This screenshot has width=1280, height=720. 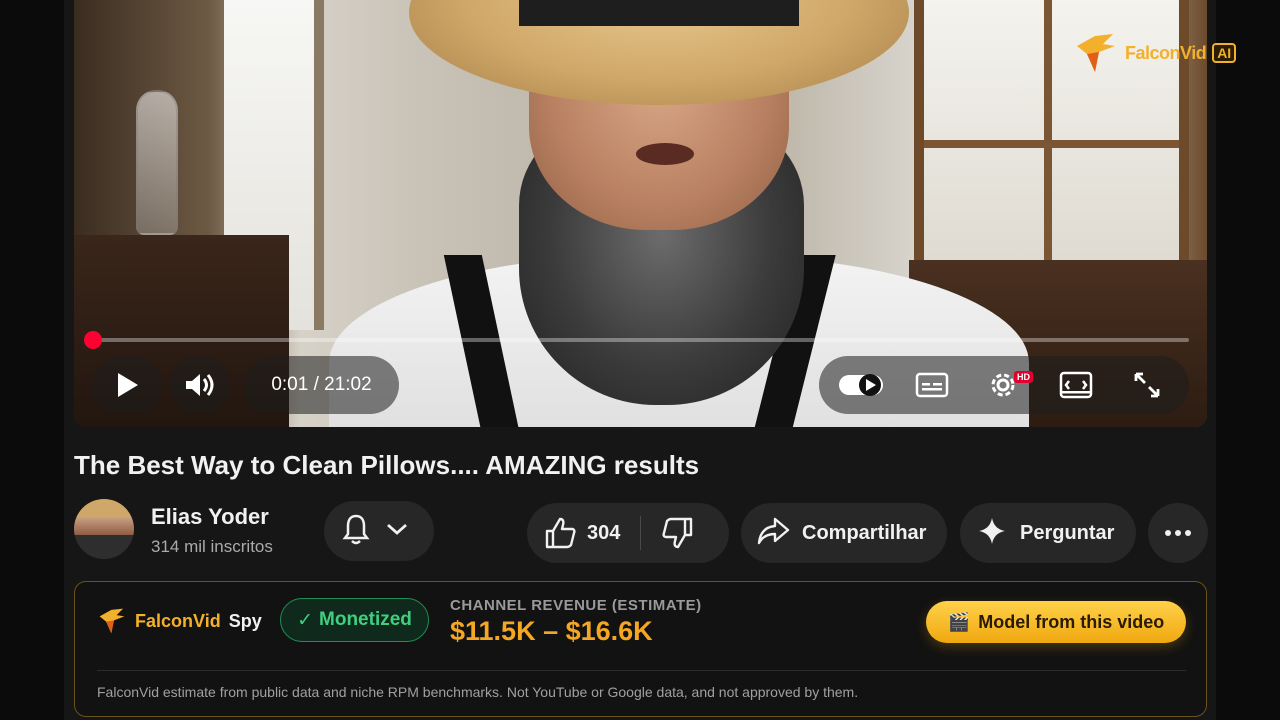 I want to click on captions-button, so click(x=932, y=385).